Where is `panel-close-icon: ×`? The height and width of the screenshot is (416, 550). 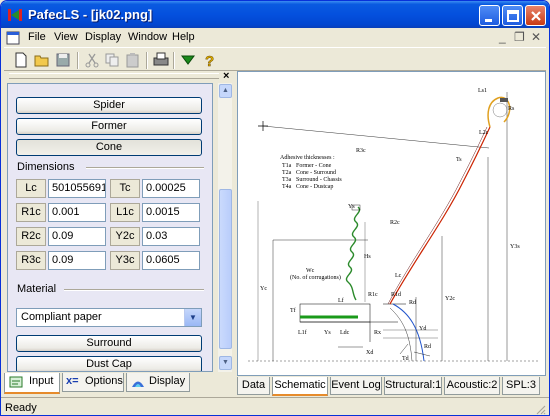
panel-close-icon: × is located at coordinates (226, 76).